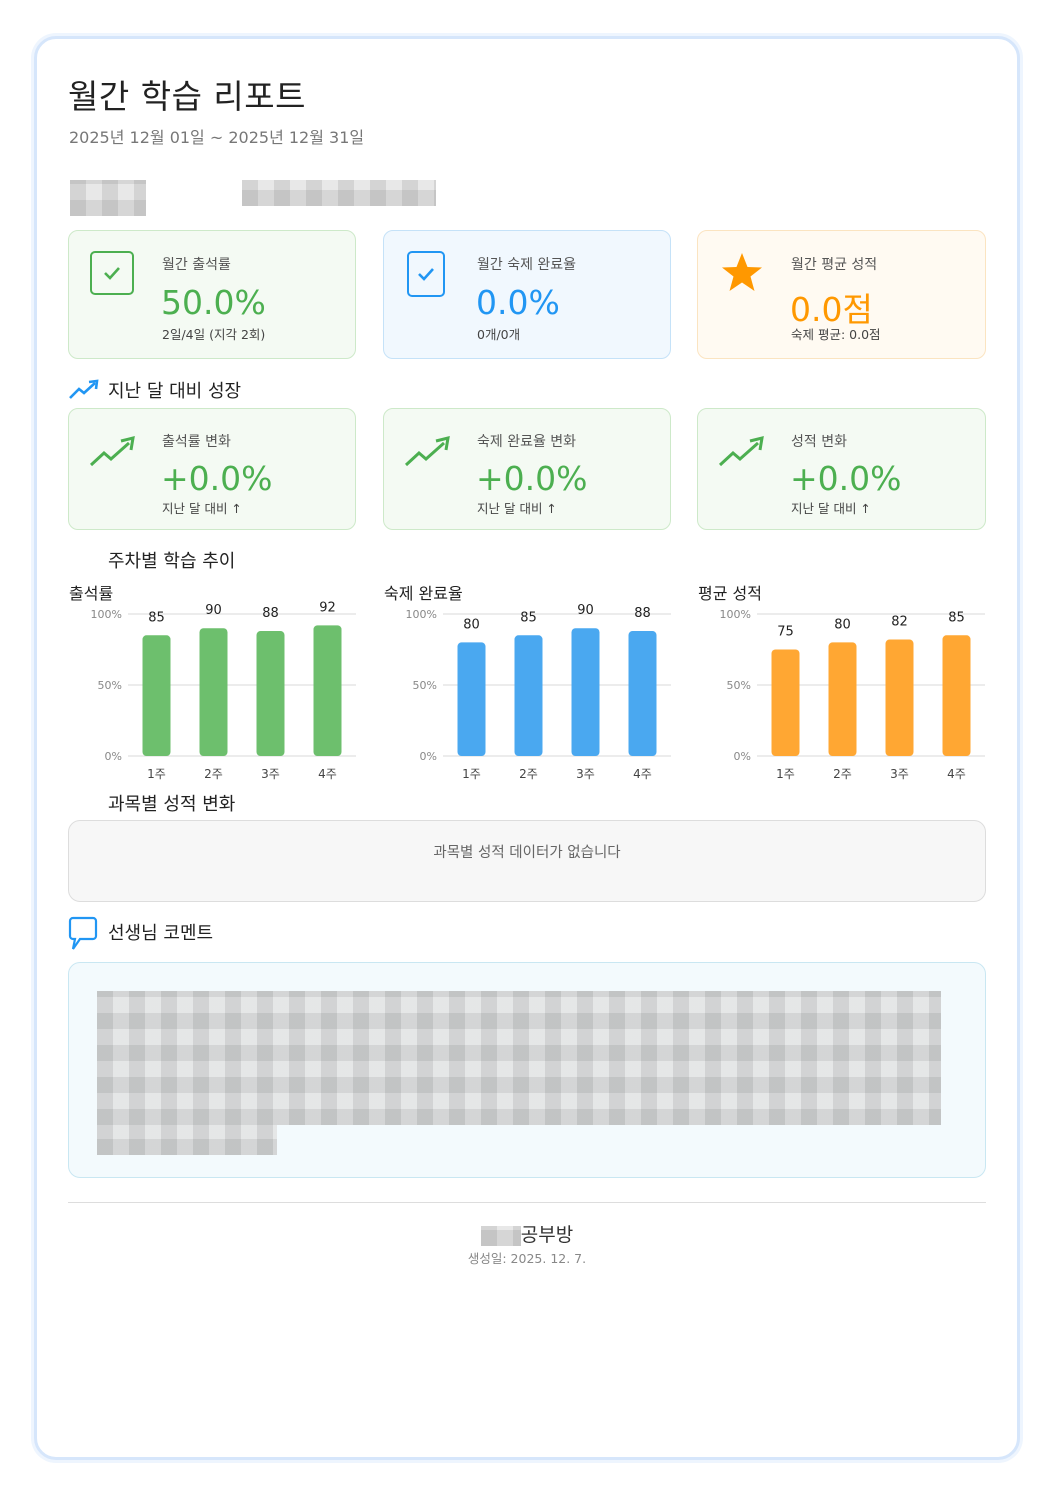 Image resolution: width=1054 pixels, height=1496 pixels. What do you see at coordinates (327, 607) in the screenshot?
I see `data-label: 92` at bounding box center [327, 607].